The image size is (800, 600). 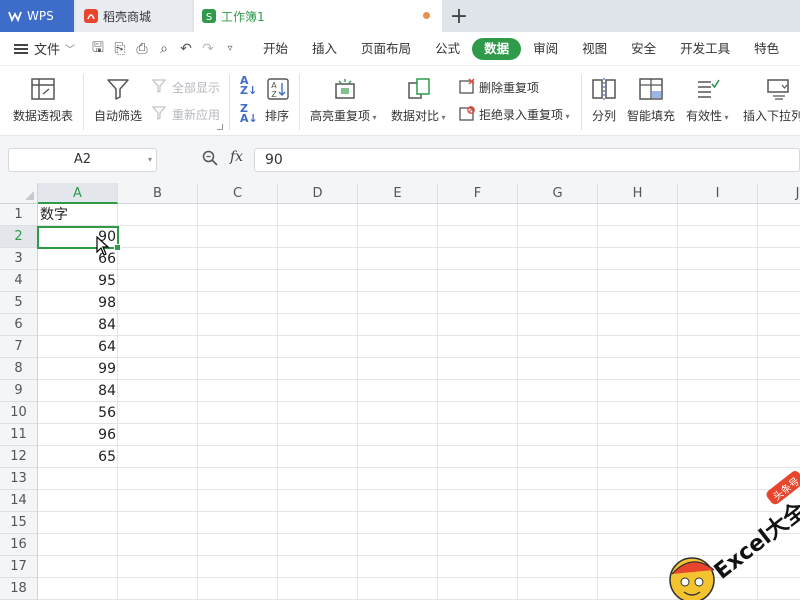 What do you see at coordinates (398, 193) in the screenshot?
I see `column-header: E` at bounding box center [398, 193].